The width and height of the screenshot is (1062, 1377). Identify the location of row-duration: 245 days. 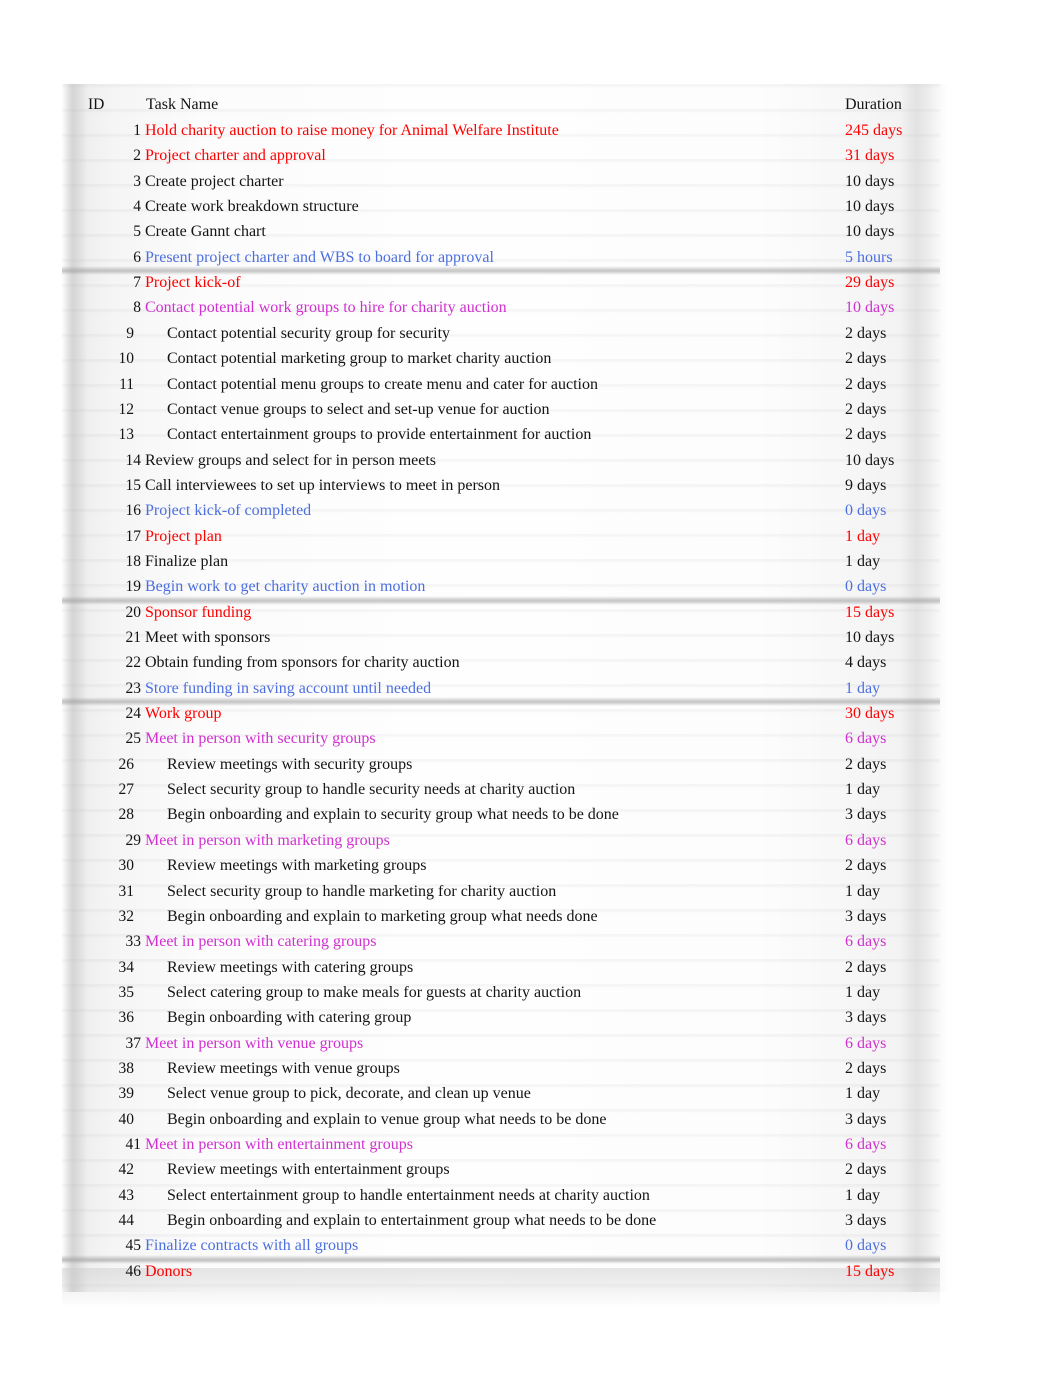
(873, 130).